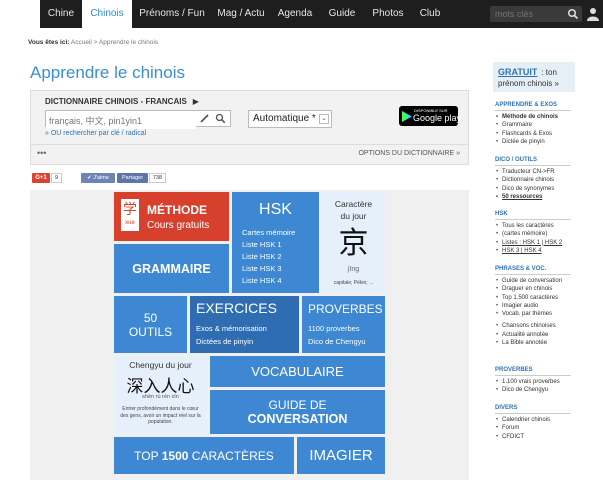 This screenshot has height=480, width=603. I want to click on sidebar-item: CFDICT, so click(549, 437).